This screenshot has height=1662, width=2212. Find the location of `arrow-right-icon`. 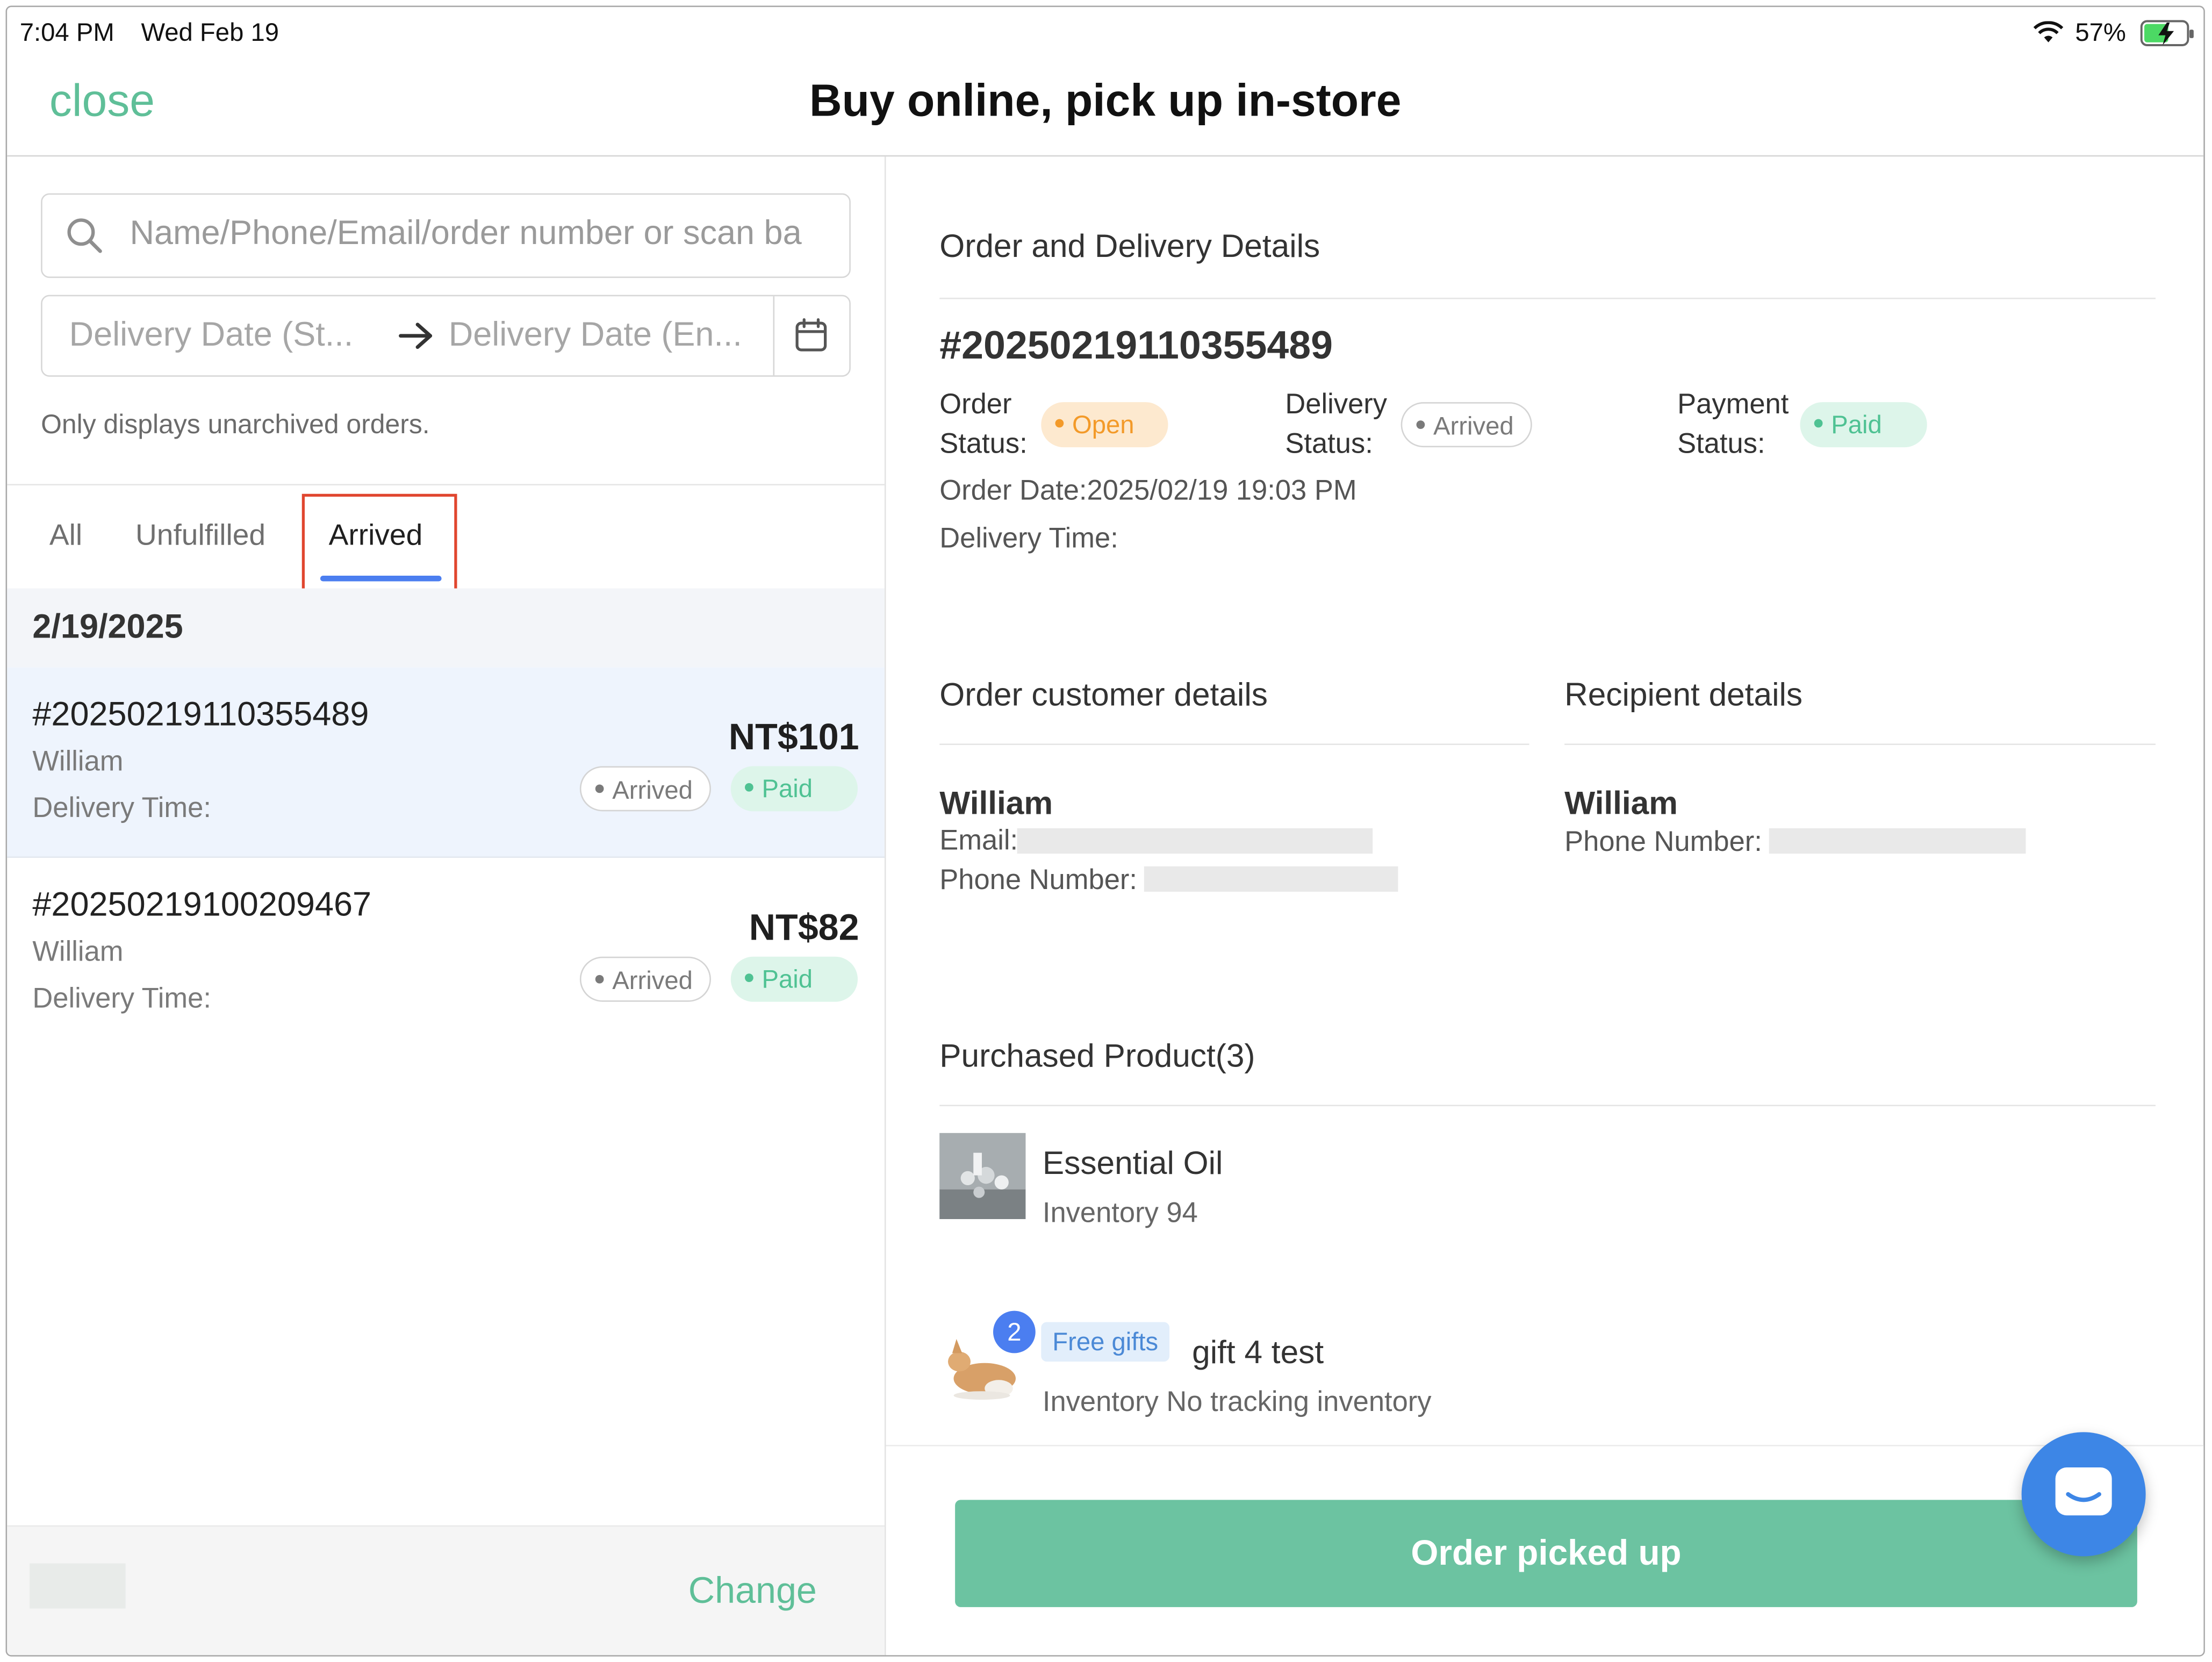

arrow-right-icon is located at coordinates (416, 339).